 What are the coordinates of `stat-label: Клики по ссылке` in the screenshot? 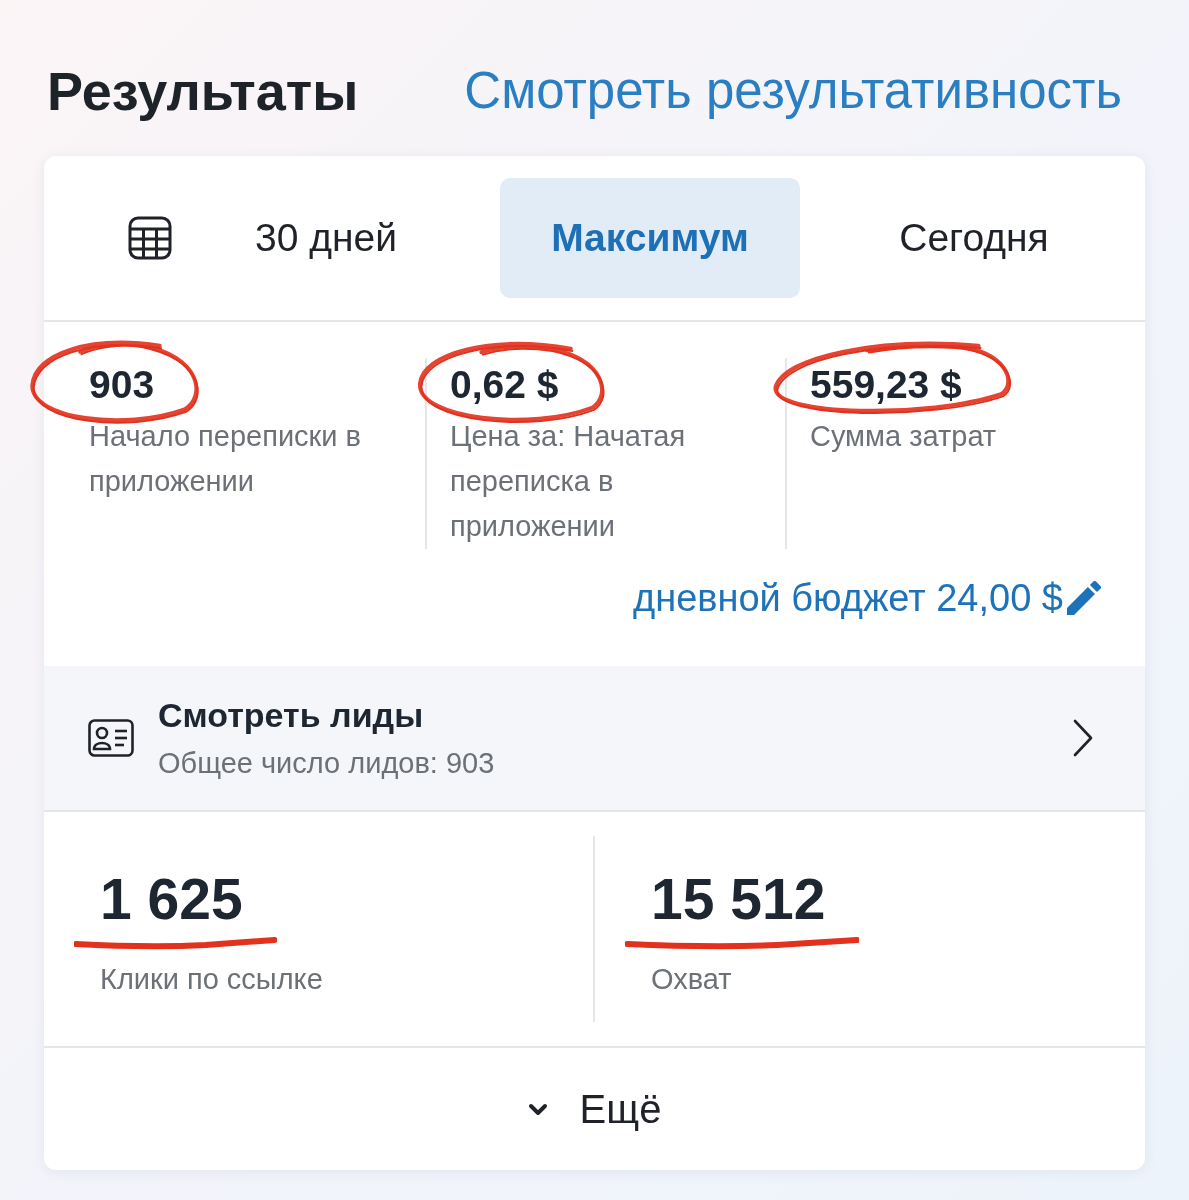 It's located at (212, 979).